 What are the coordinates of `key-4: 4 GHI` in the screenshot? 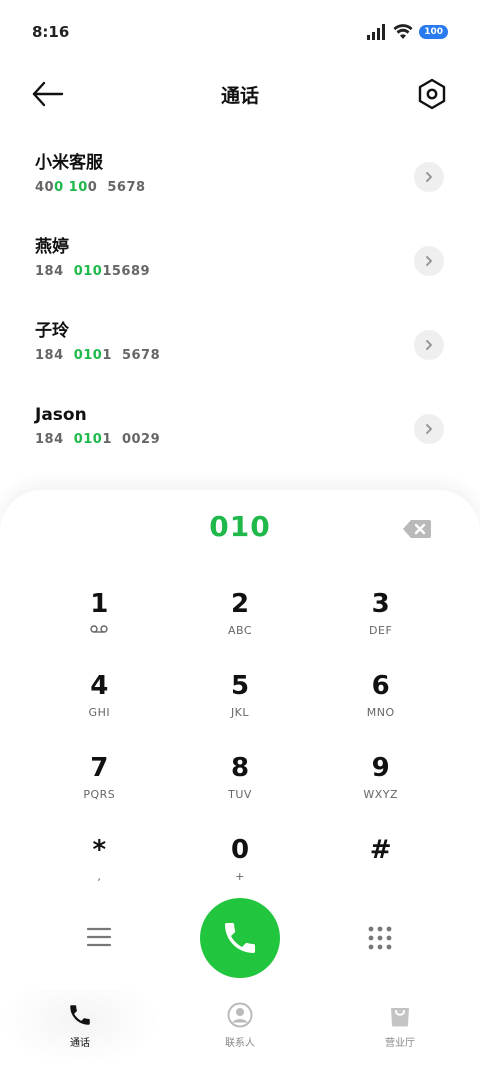 It's located at (99, 705).